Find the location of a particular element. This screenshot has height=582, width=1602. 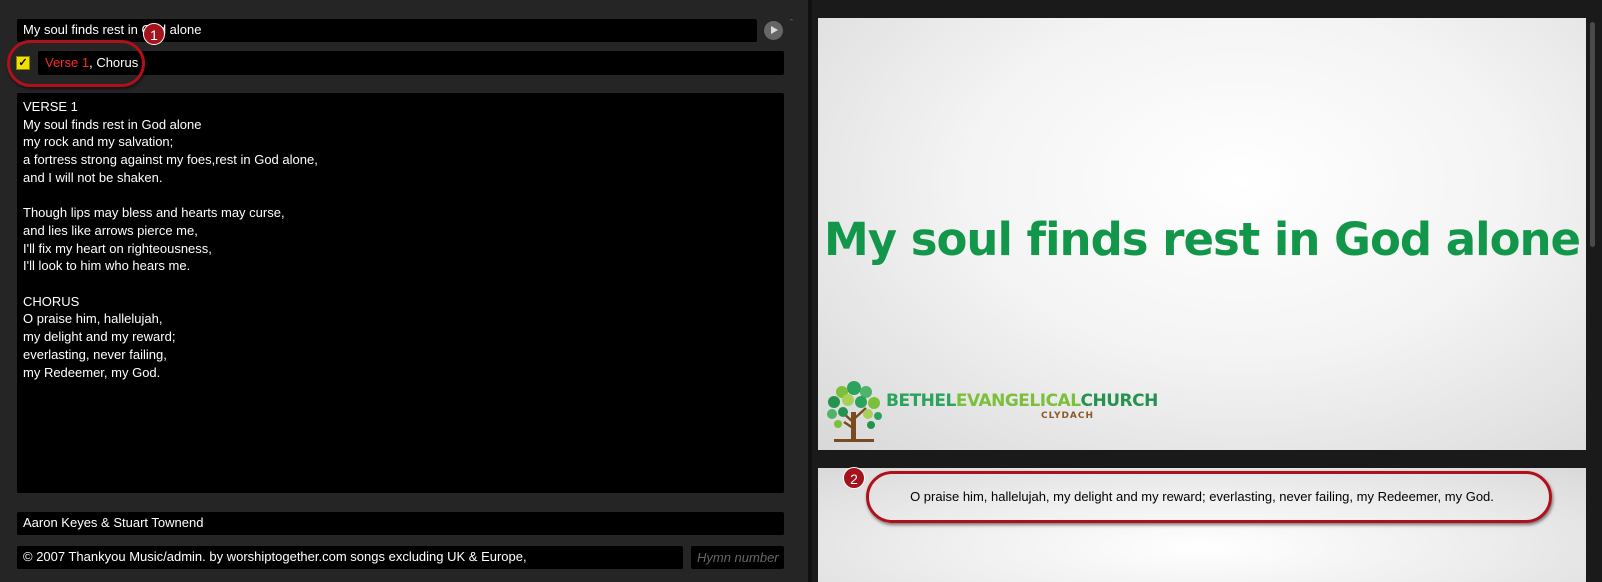

play-button is located at coordinates (773, 30).